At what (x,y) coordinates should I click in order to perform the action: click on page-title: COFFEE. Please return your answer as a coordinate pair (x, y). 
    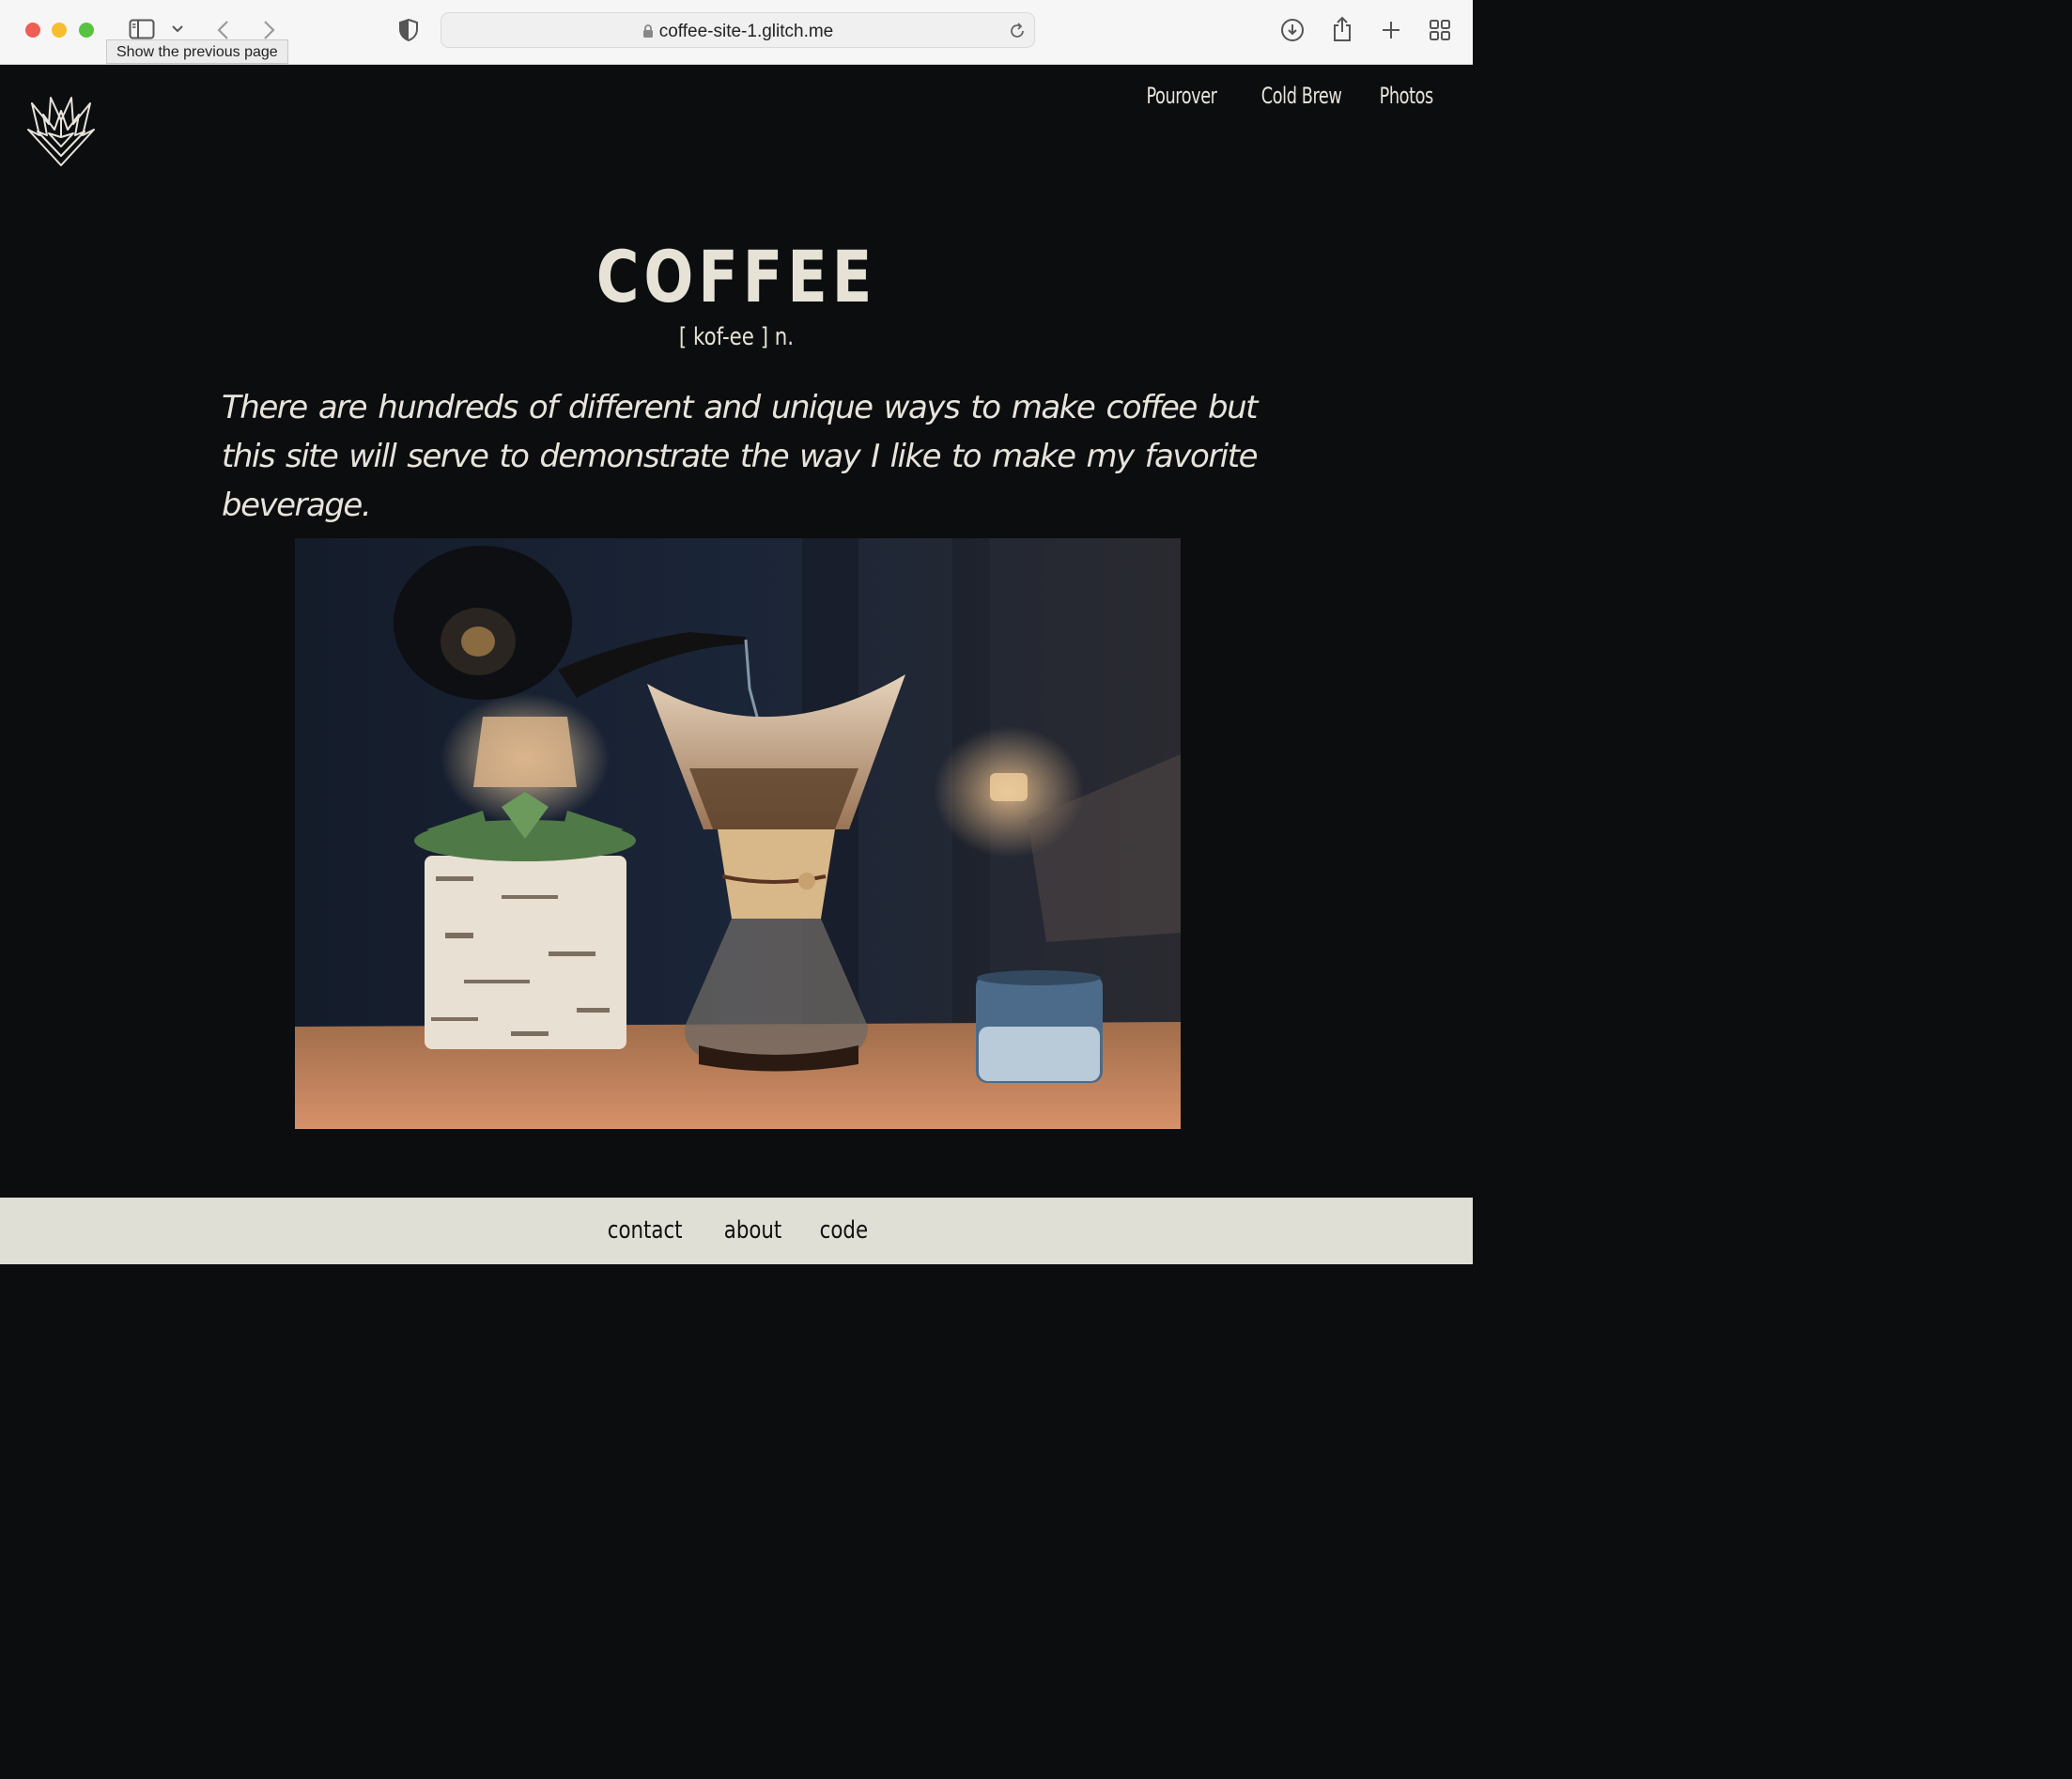
    Looking at the image, I should click on (736, 276).